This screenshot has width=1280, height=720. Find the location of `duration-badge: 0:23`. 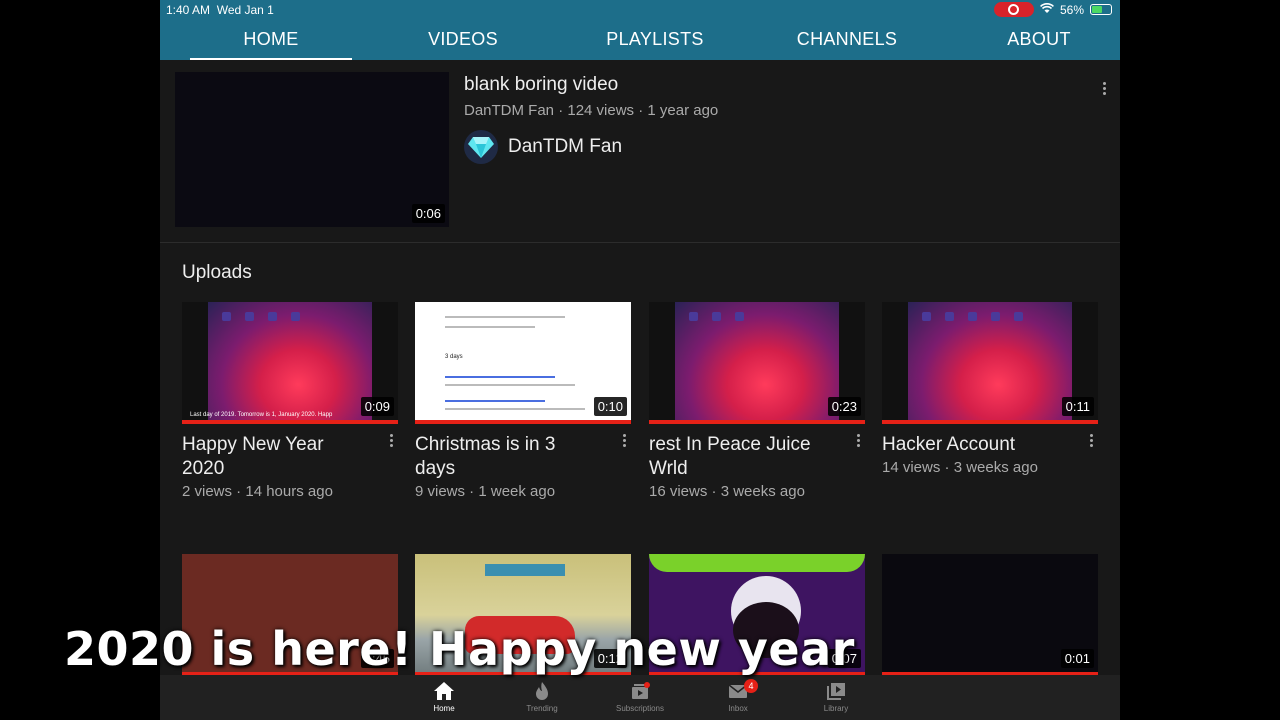

duration-badge: 0:23 is located at coordinates (844, 406).